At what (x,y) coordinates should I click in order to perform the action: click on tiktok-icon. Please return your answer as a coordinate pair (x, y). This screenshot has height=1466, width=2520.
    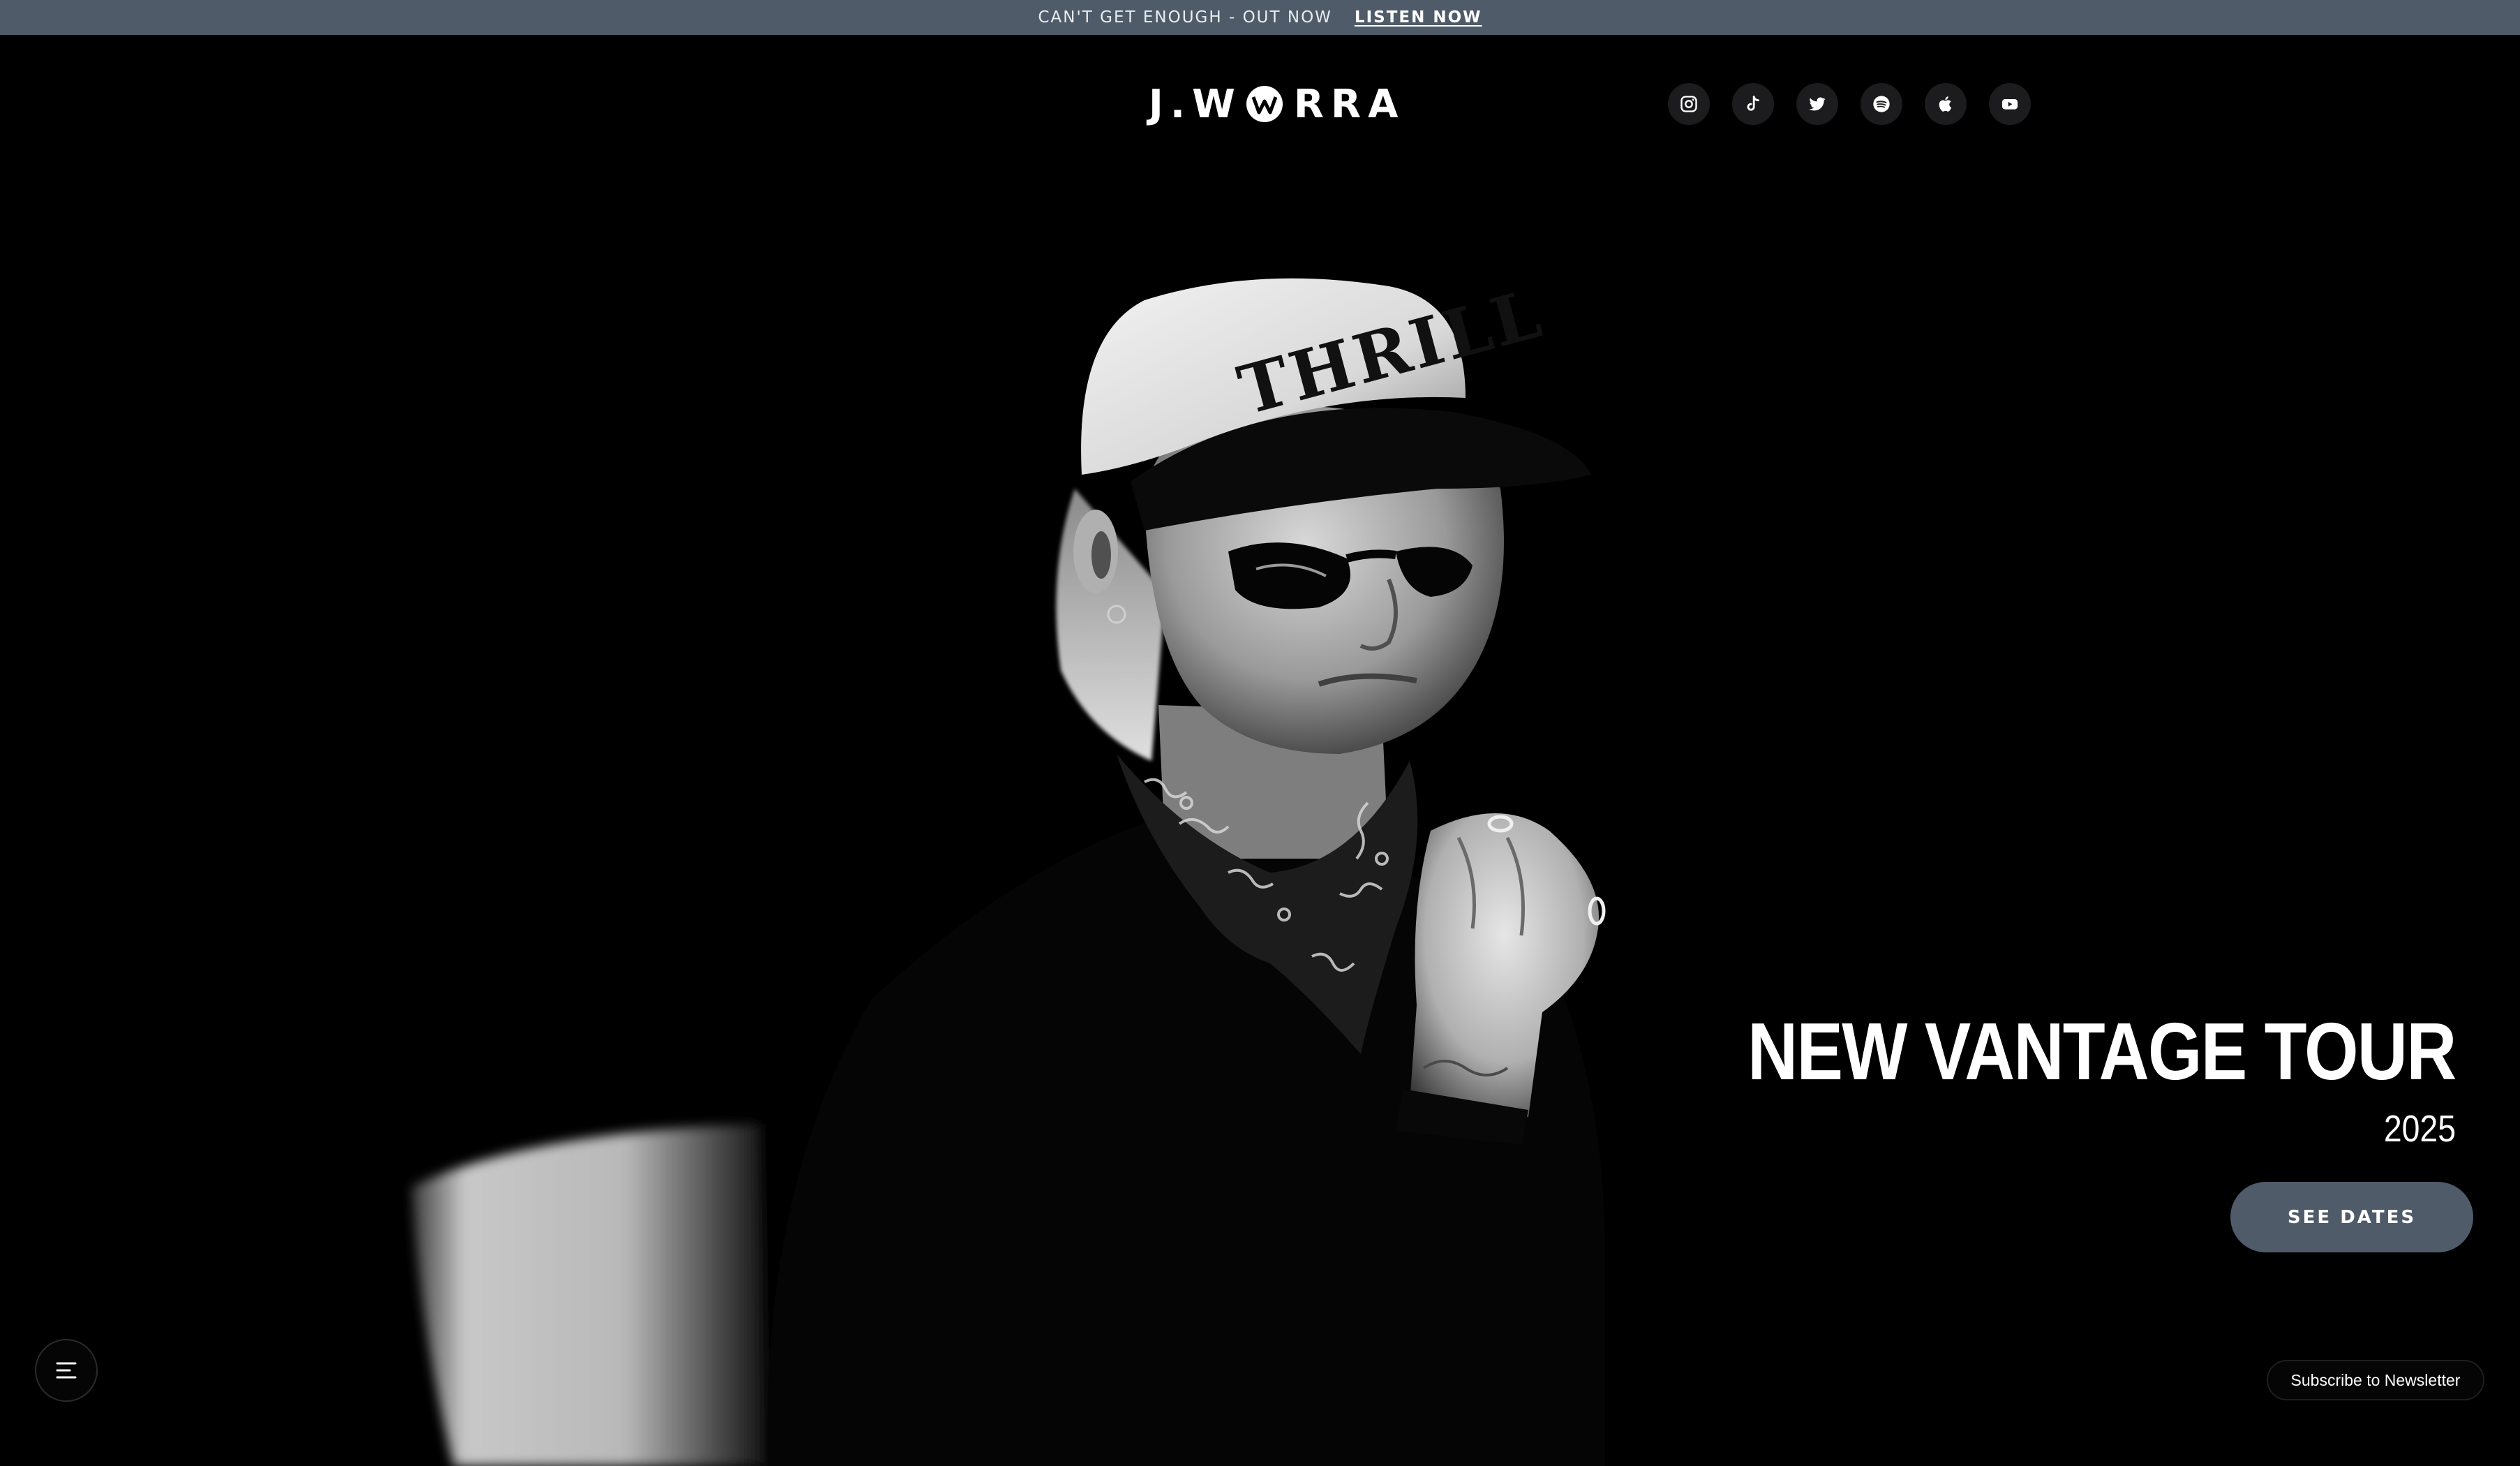
    Looking at the image, I should click on (1753, 104).